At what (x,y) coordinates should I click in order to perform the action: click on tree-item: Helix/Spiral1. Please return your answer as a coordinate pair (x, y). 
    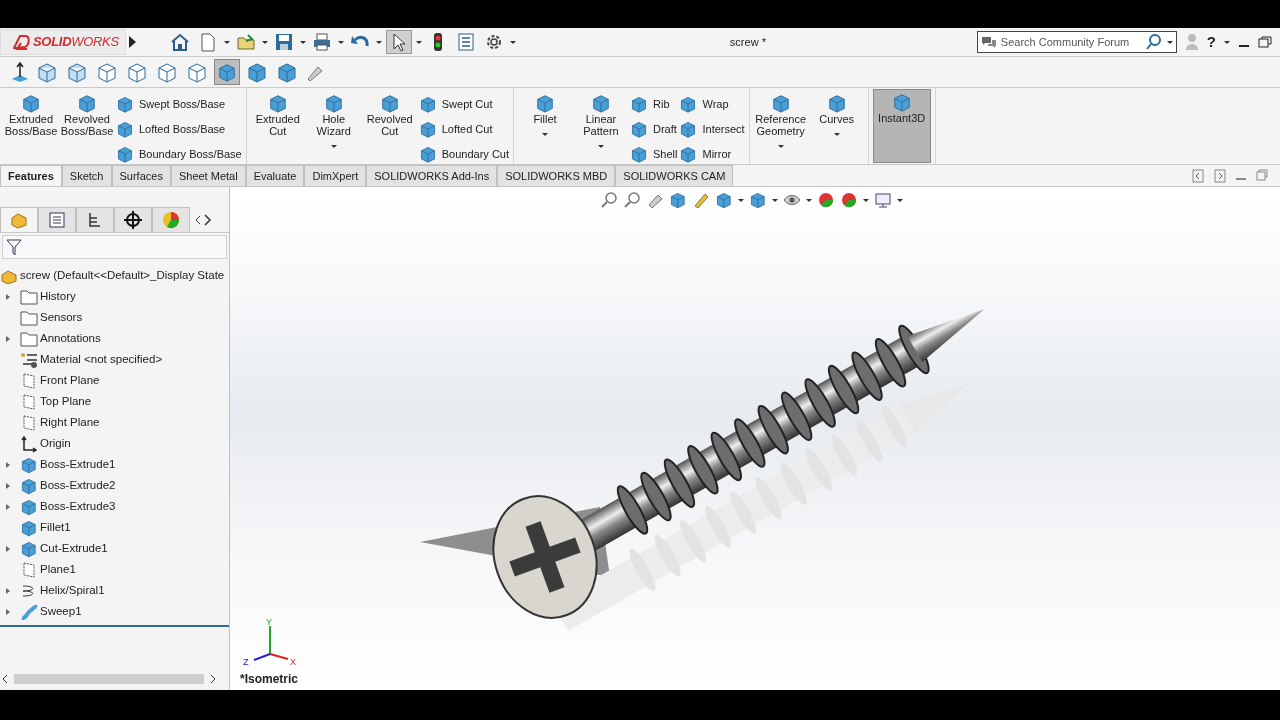
    Looking at the image, I should click on (72, 590).